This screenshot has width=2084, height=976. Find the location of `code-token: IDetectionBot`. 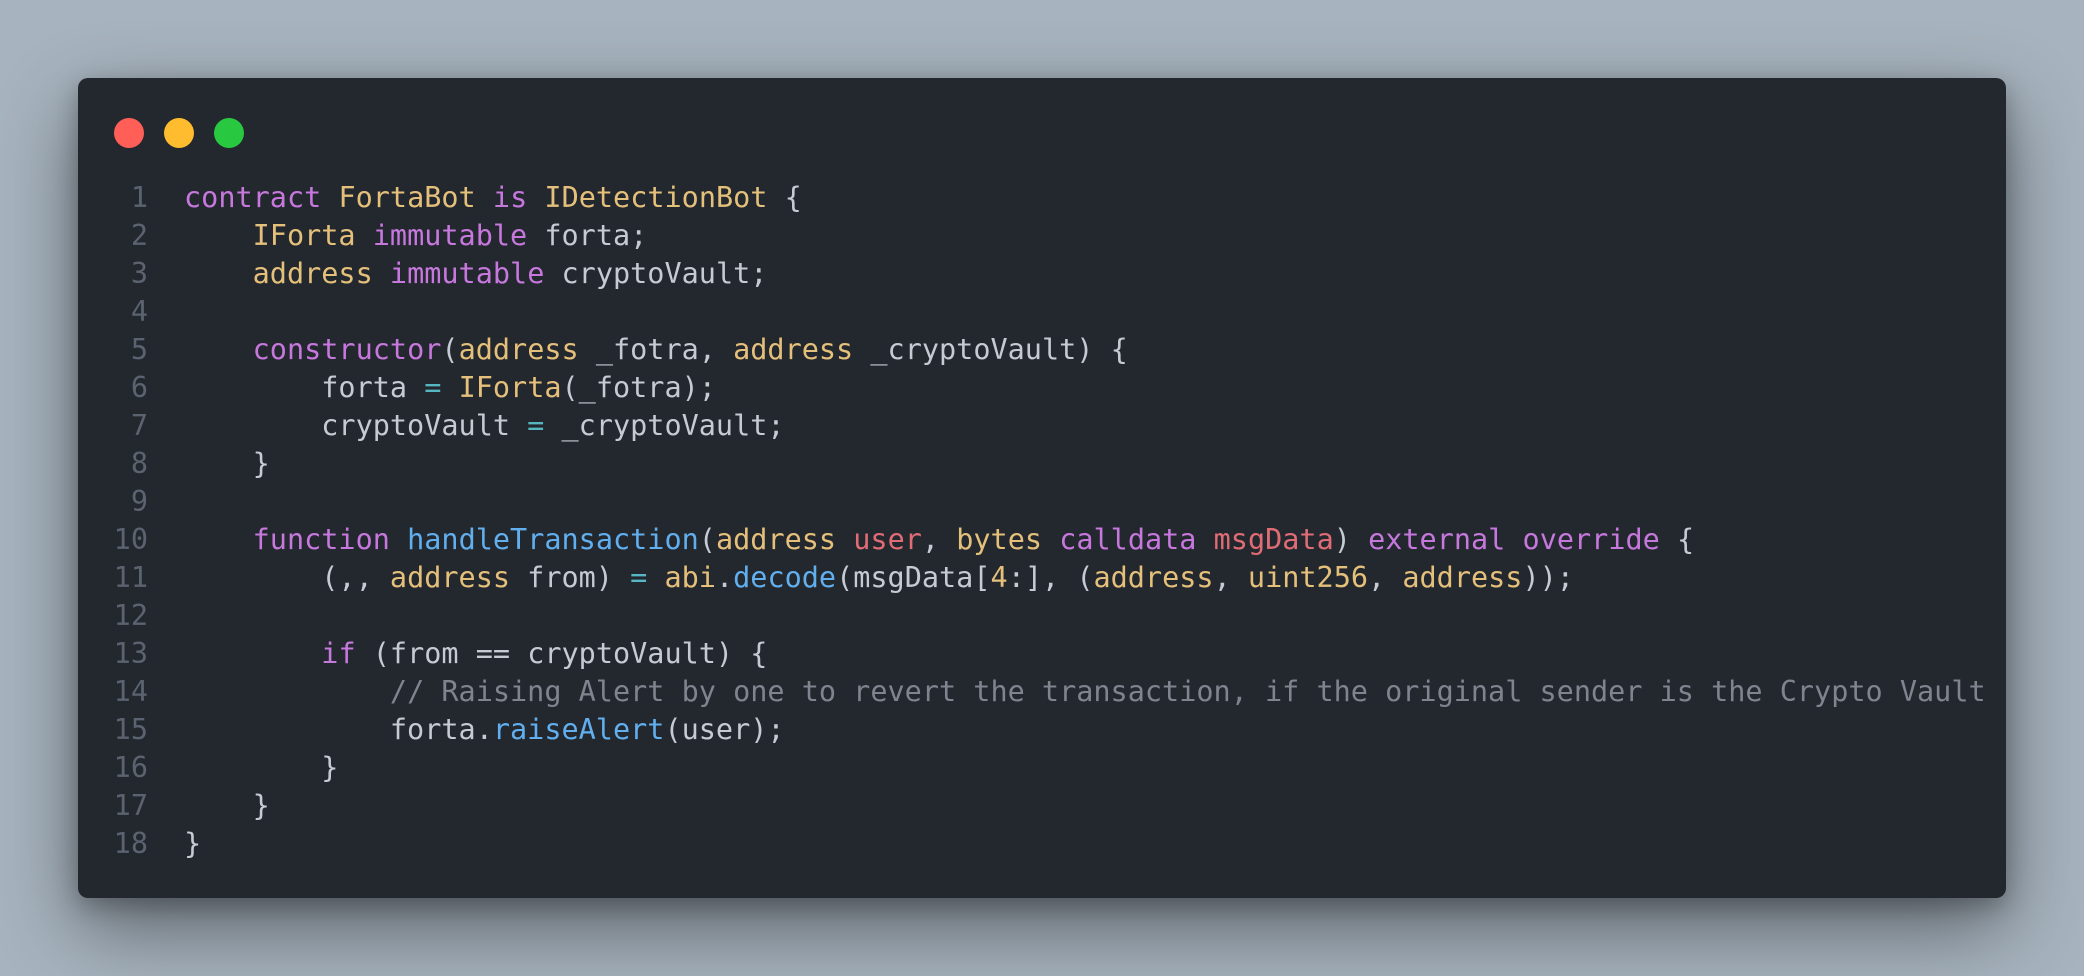

code-token: IDetectionBot is located at coordinates (656, 197).